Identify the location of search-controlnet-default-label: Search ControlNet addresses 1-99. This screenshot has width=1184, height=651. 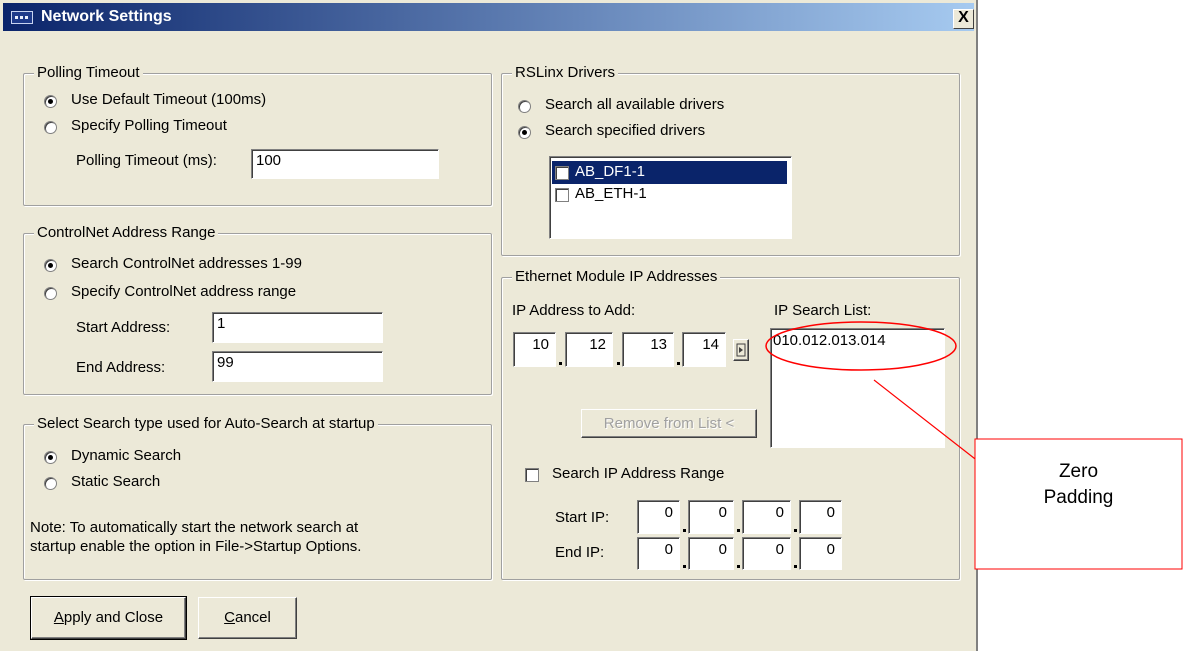
(186, 263).